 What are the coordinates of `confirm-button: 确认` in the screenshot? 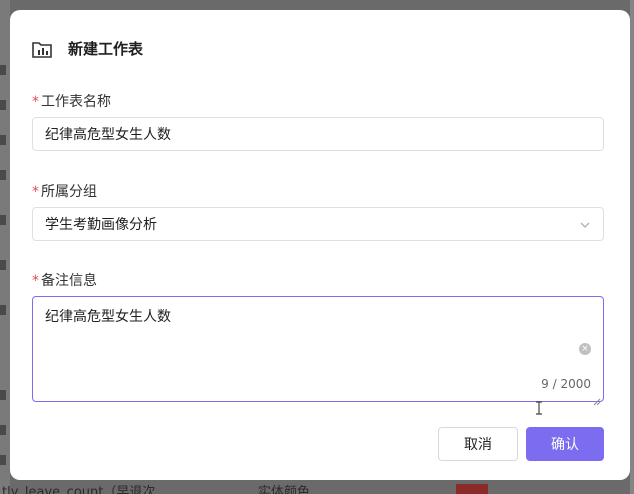 It's located at (565, 444).